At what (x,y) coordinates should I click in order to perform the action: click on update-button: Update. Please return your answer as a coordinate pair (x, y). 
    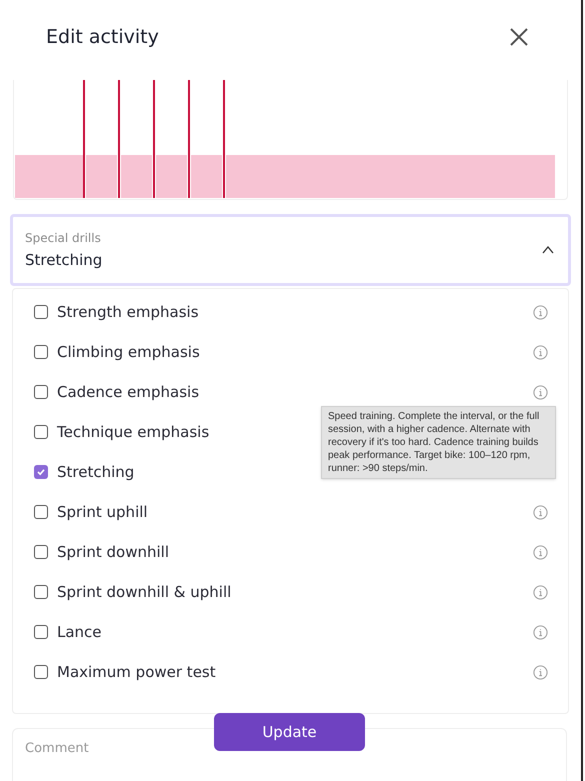
    Looking at the image, I should click on (289, 732).